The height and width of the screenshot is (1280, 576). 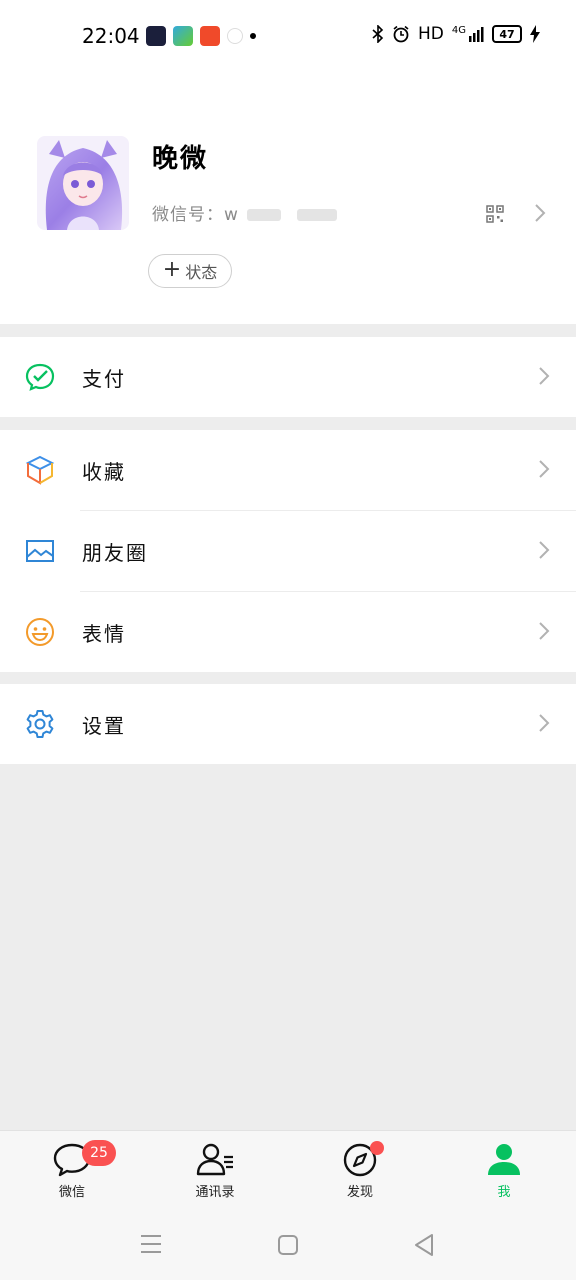 I want to click on nickname: 晚微, so click(x=180, y=159).